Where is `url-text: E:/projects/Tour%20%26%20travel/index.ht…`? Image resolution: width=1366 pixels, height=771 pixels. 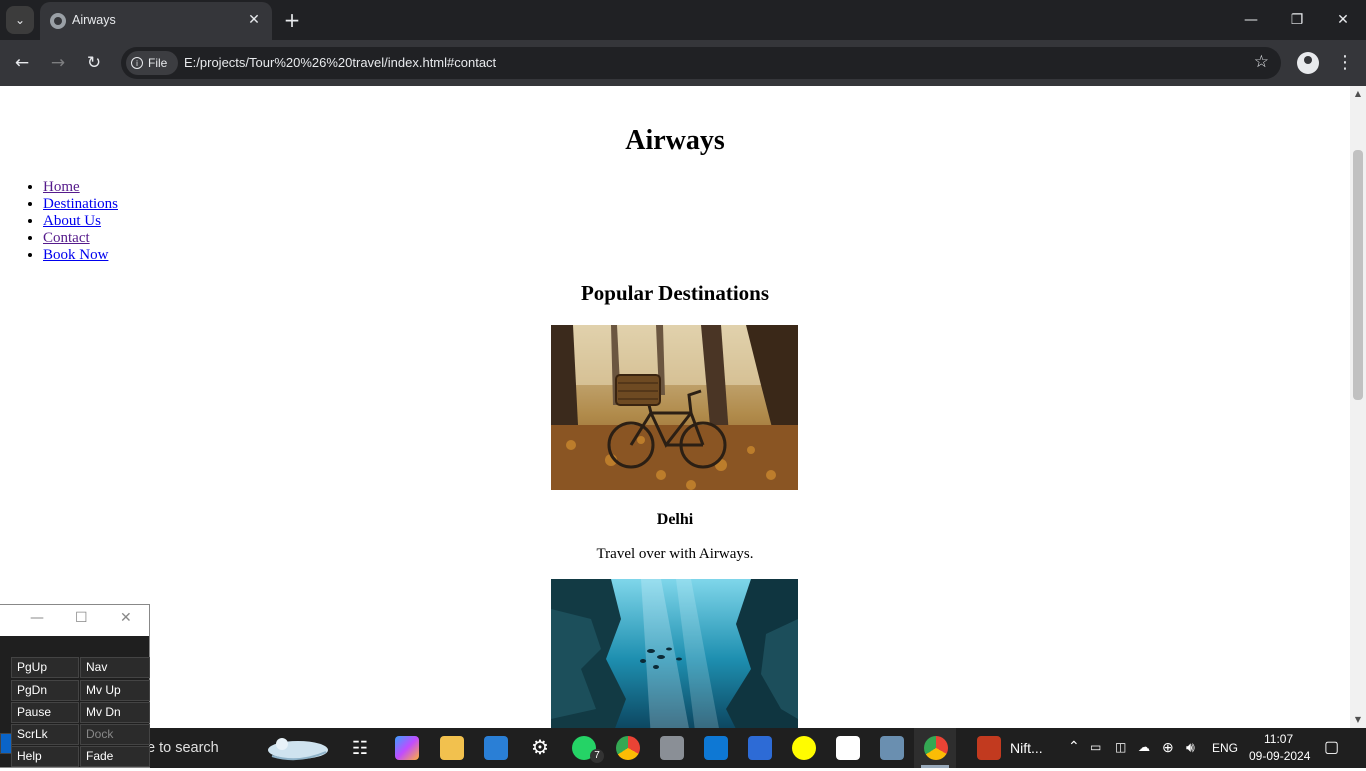
url-text: E:/projects/Tour%20%26%20travel/index.ht… is located at coordinates (340, 62).